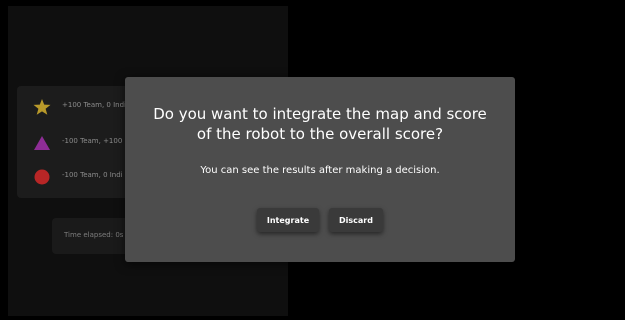  I want to click on time-elapsed-label: Time elapsed: 0s, so click(94, 235).